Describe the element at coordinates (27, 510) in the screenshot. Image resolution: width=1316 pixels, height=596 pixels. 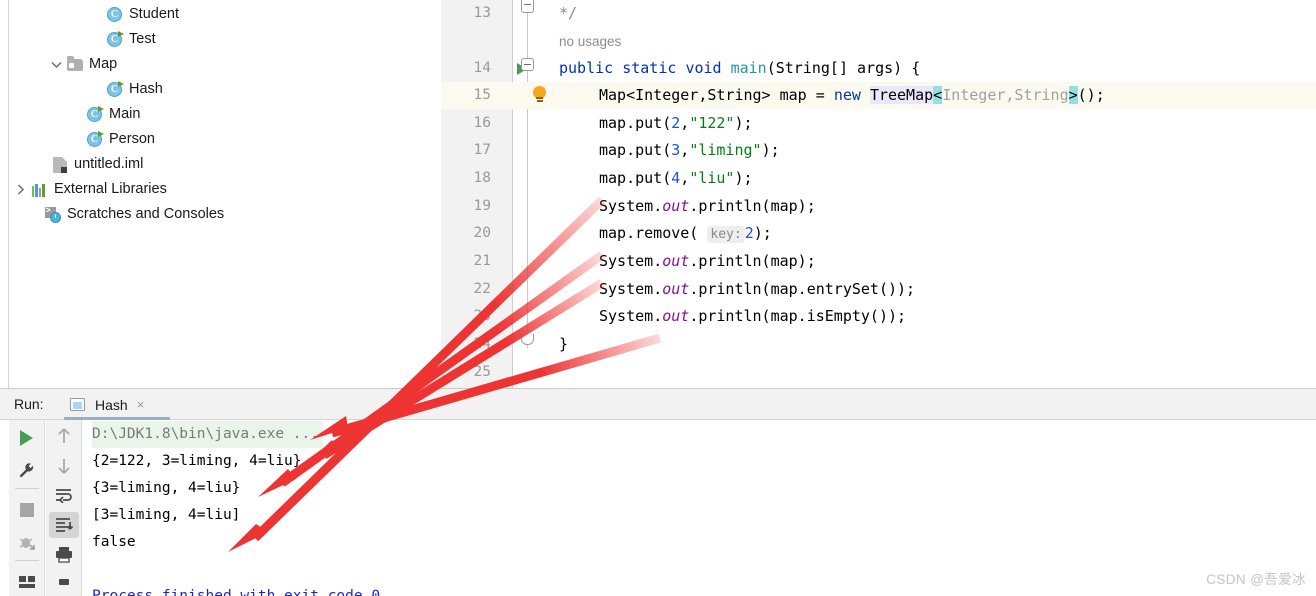
I see `stop-button` at that location.